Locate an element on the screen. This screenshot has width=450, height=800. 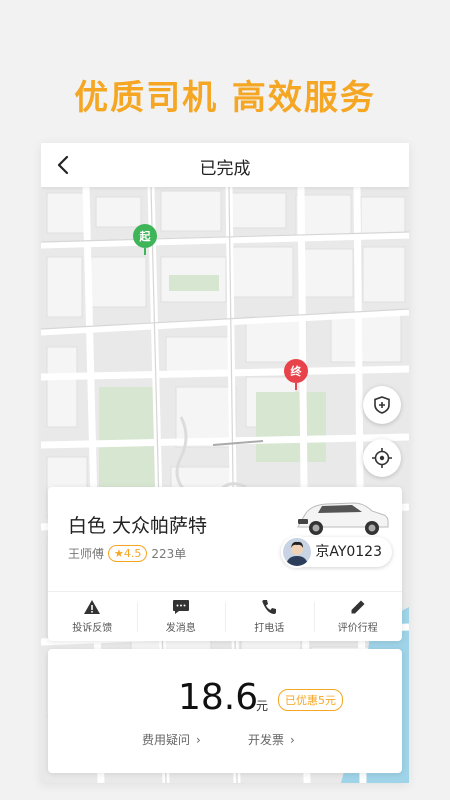
fare-question-link: 费用疑问 › is located at coordinates (171, 739).